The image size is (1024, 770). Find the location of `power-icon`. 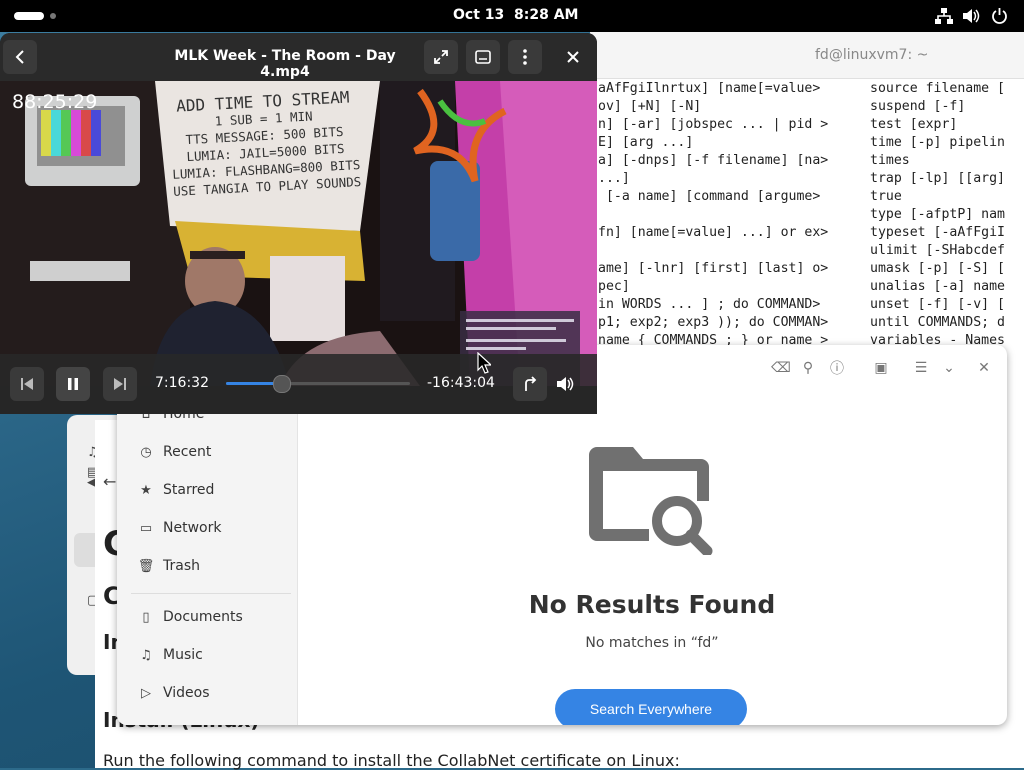

power-icon is located at coordinates (999, 15).